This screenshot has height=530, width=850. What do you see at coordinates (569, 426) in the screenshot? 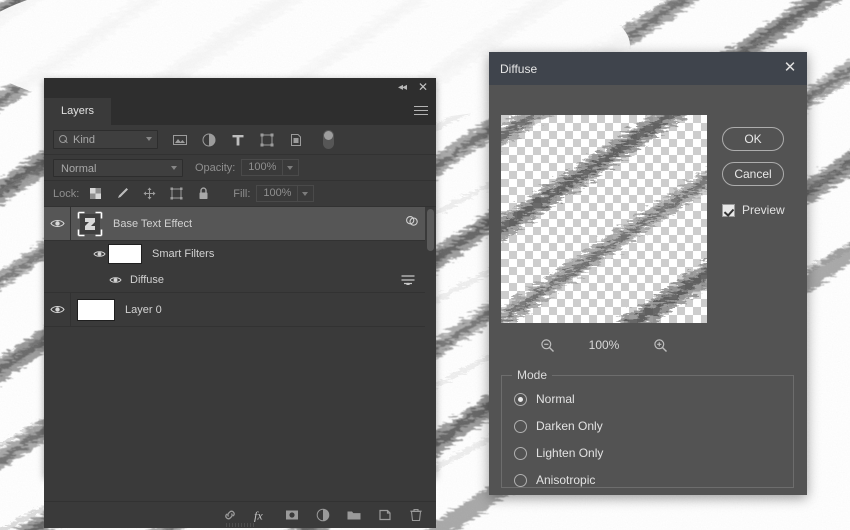
I see `radio-darken-only-label: Darken Only` at bounding box center [569, 426].